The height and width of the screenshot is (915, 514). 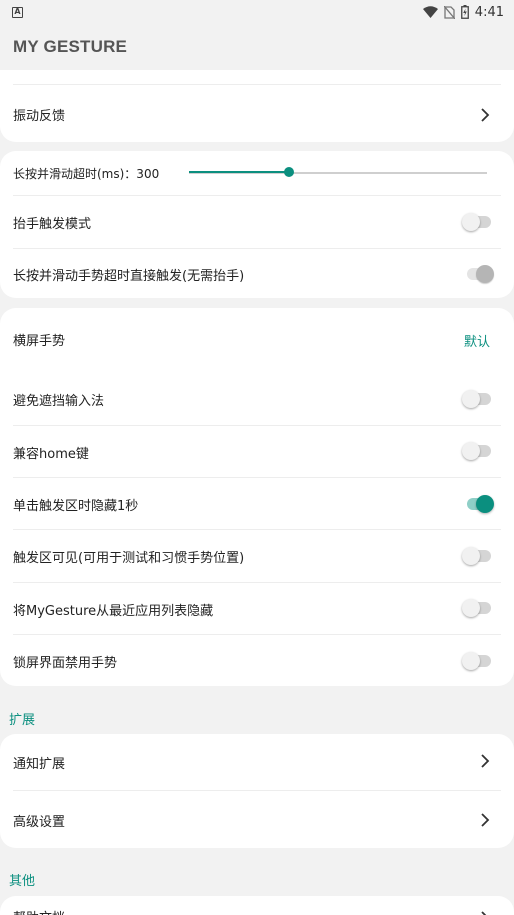 I want to click on lift-trigger-mode-toggle, so click(x=477, y=222).